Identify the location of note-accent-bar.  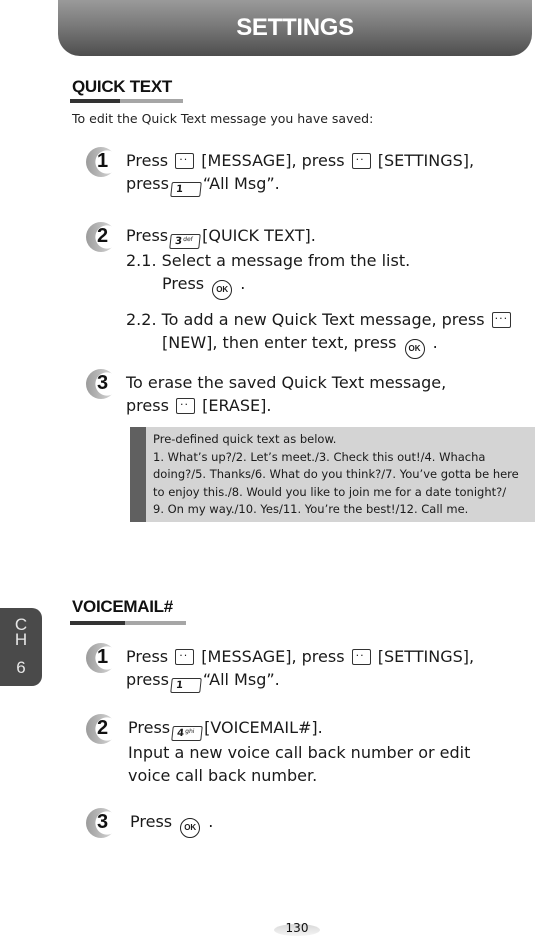
(138, 474).